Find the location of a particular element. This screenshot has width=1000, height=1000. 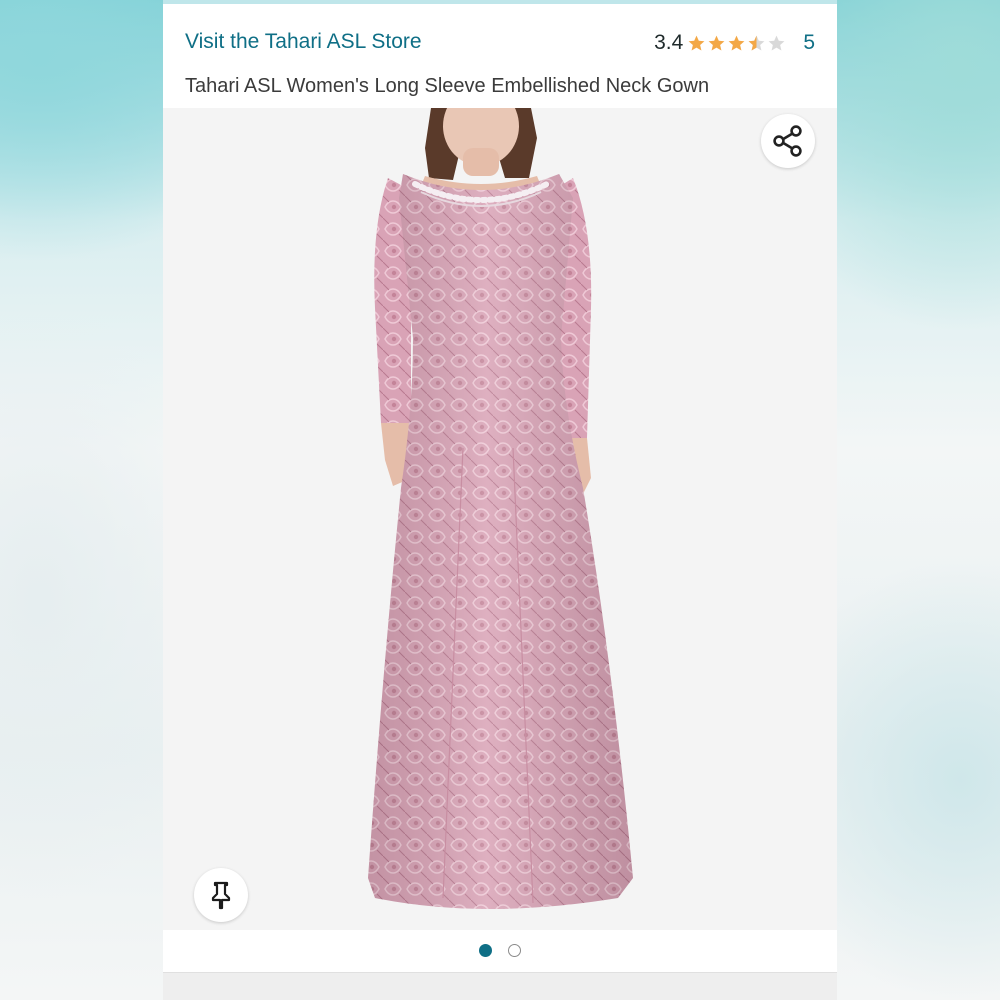

rating-count: 5 is located at coordinates (809, 43).